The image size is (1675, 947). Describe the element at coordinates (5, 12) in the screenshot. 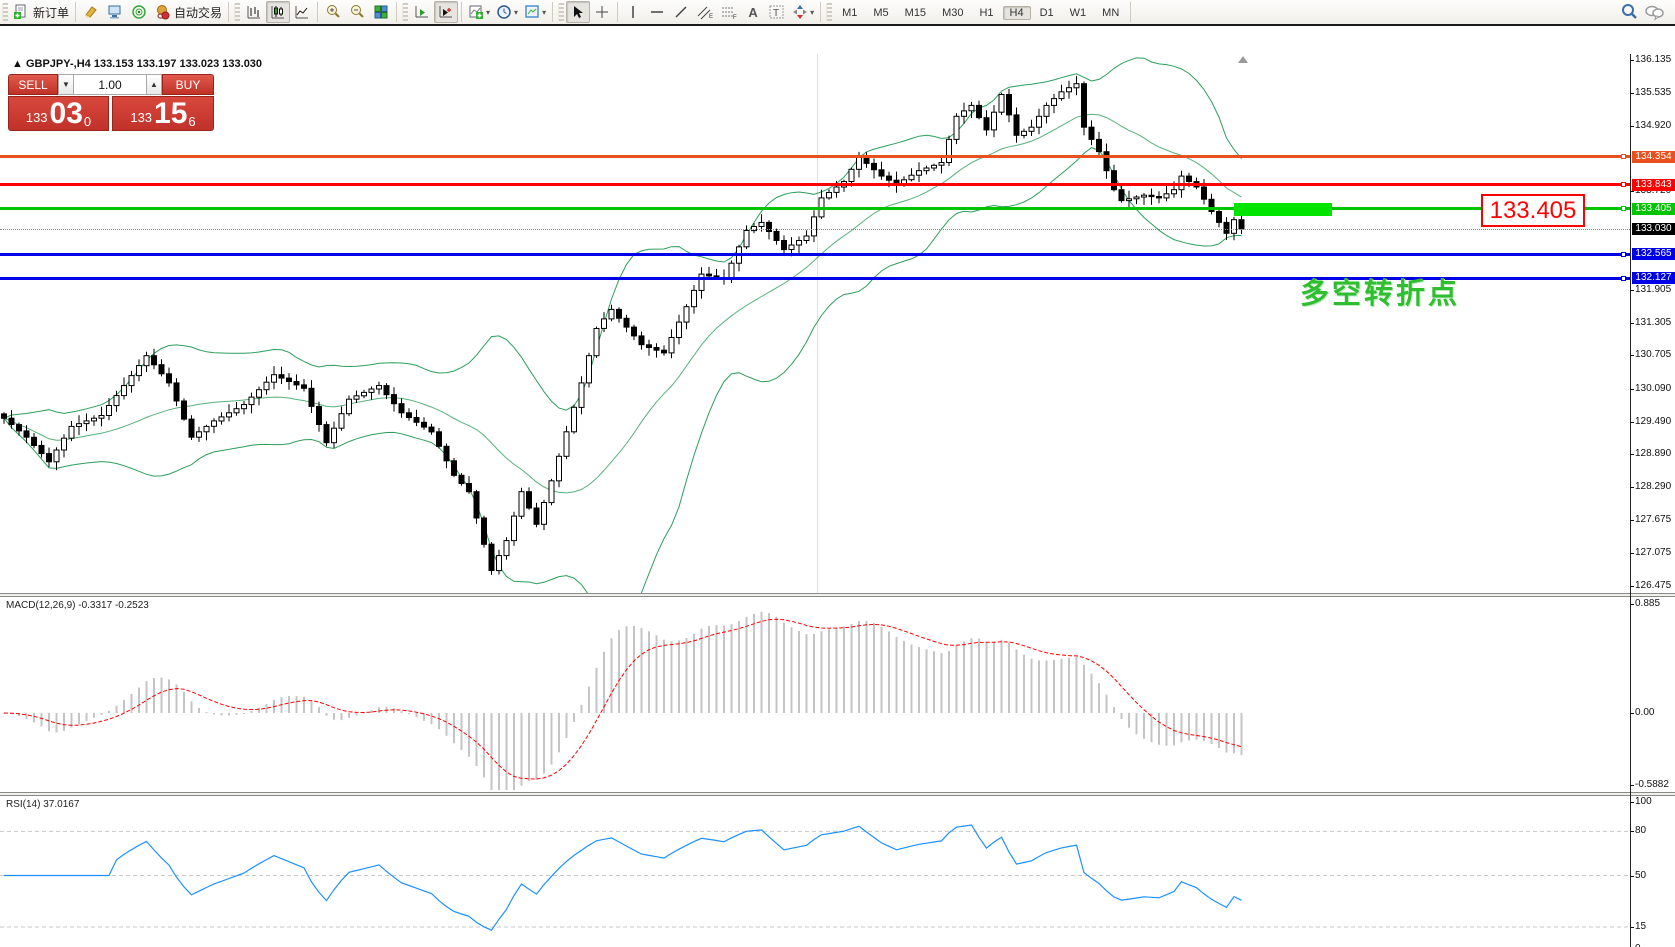

I see `toolbar-grip` at that location.